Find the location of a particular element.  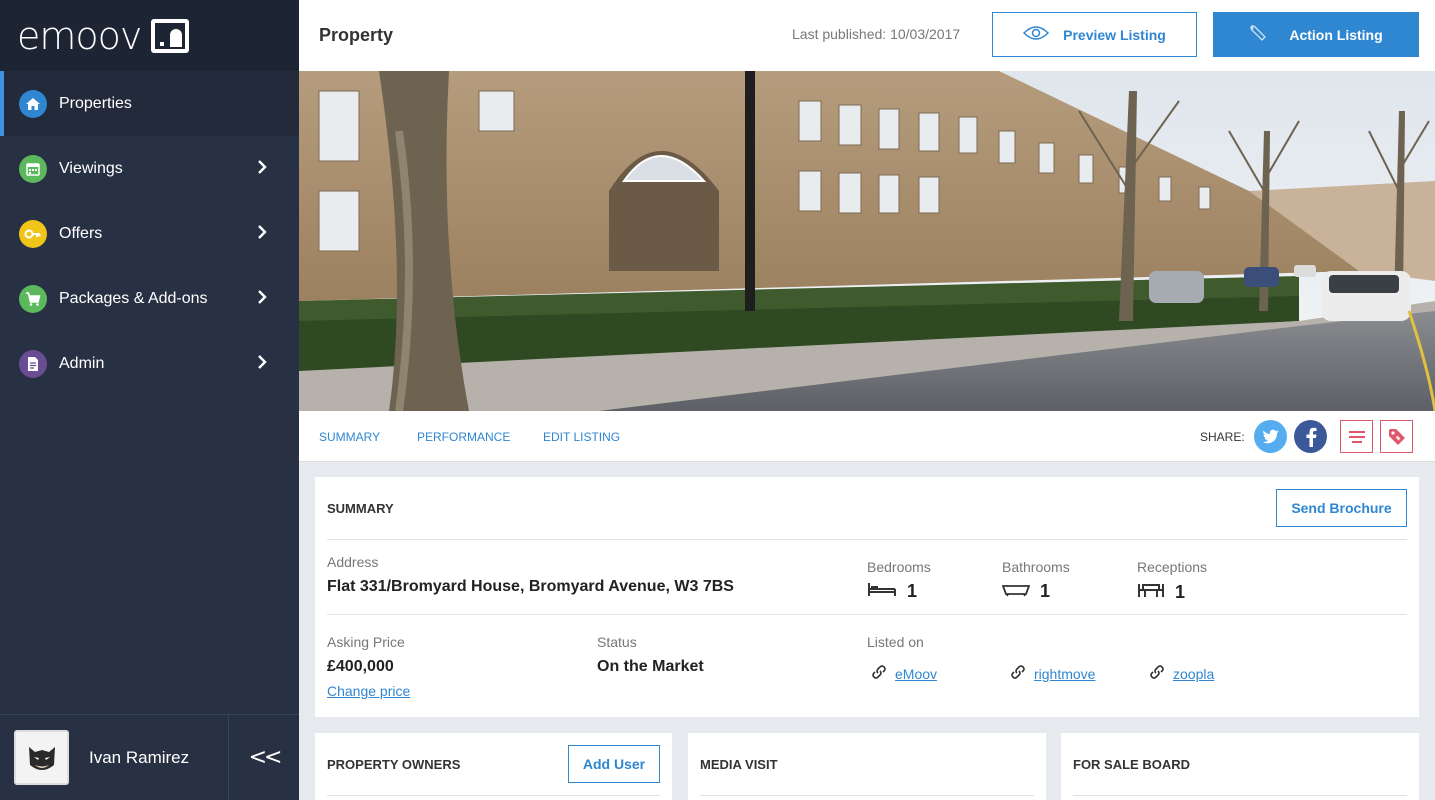

tab-summary: SUMMARY is located at coordinates (349, 437).